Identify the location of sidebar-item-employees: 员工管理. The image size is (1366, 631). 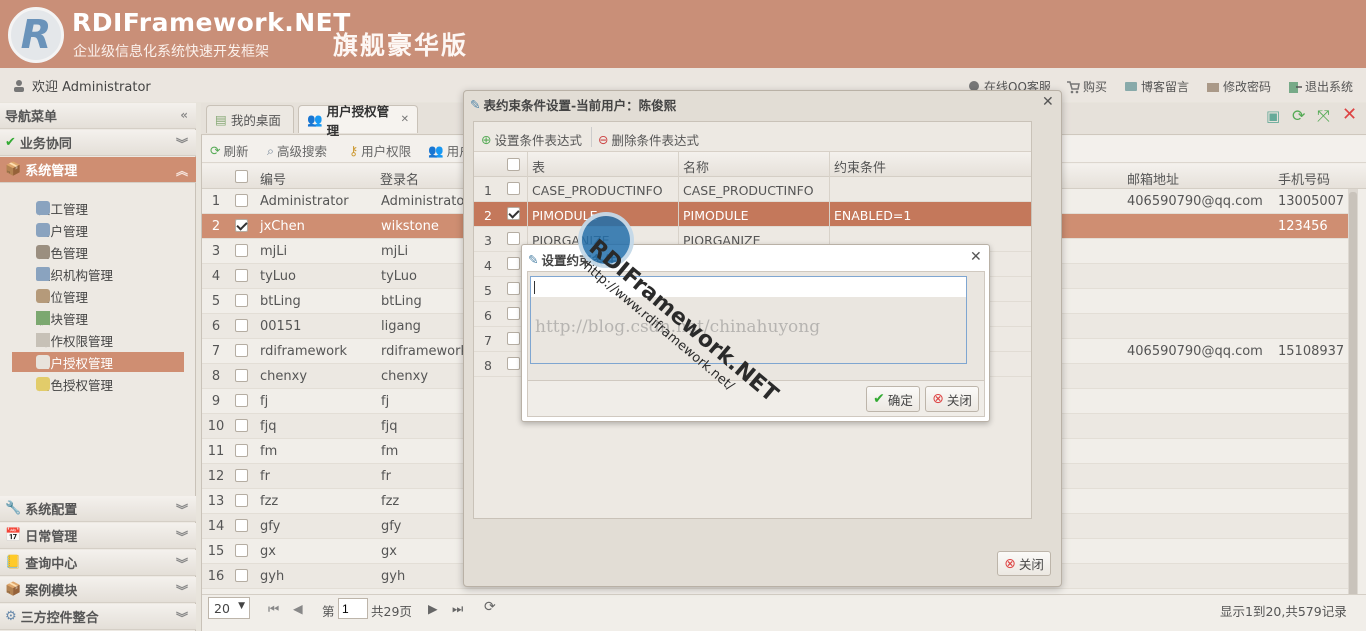
(98, 208).